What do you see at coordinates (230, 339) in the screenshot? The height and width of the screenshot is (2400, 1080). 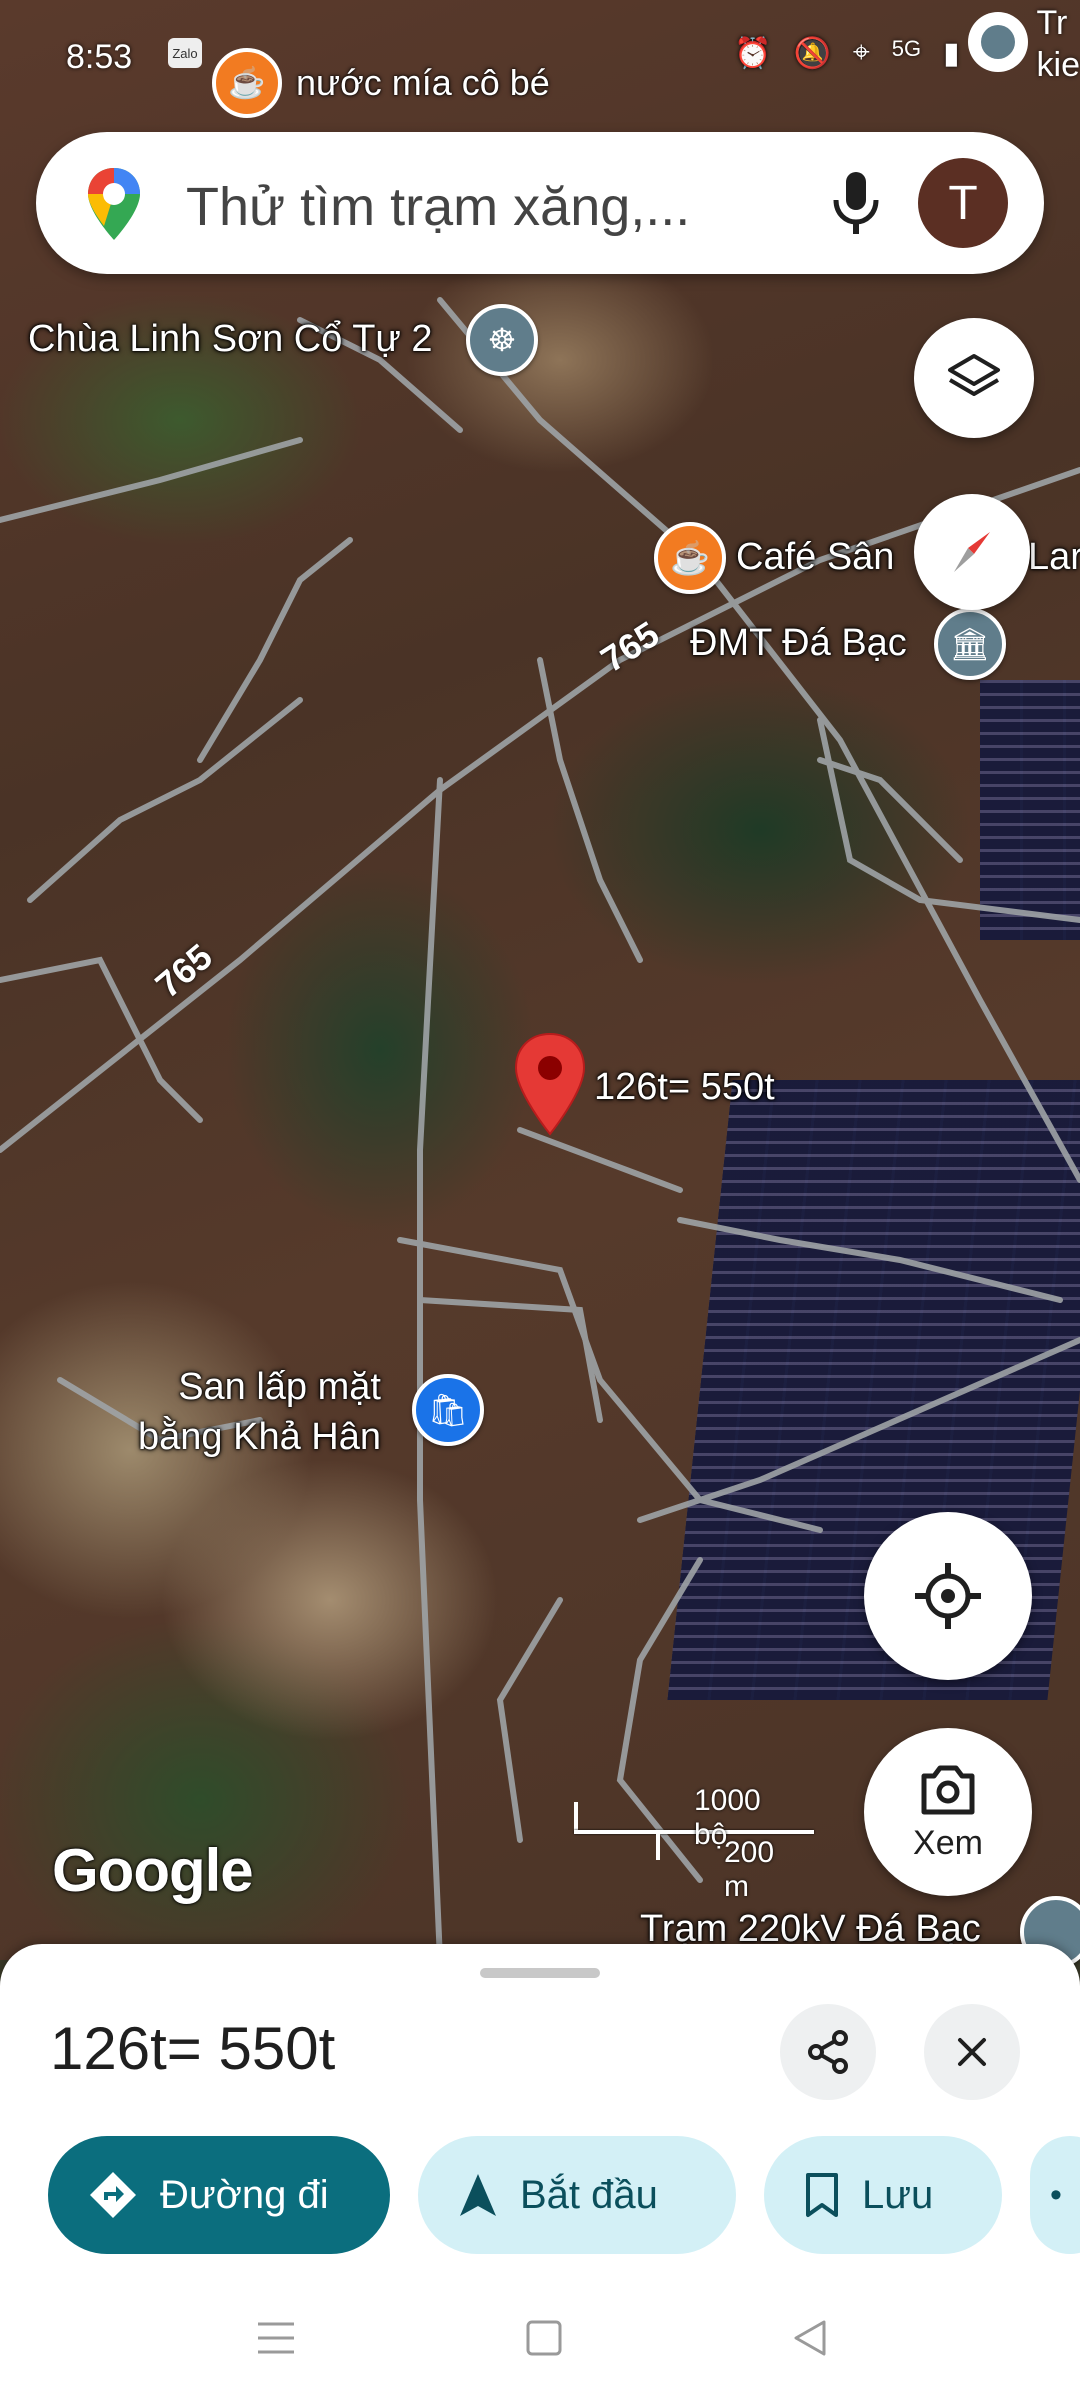 I see `poi-label-pagoda: Chùa Linh Sơn Cổ Tự 2` at bounding box center [230, 339].